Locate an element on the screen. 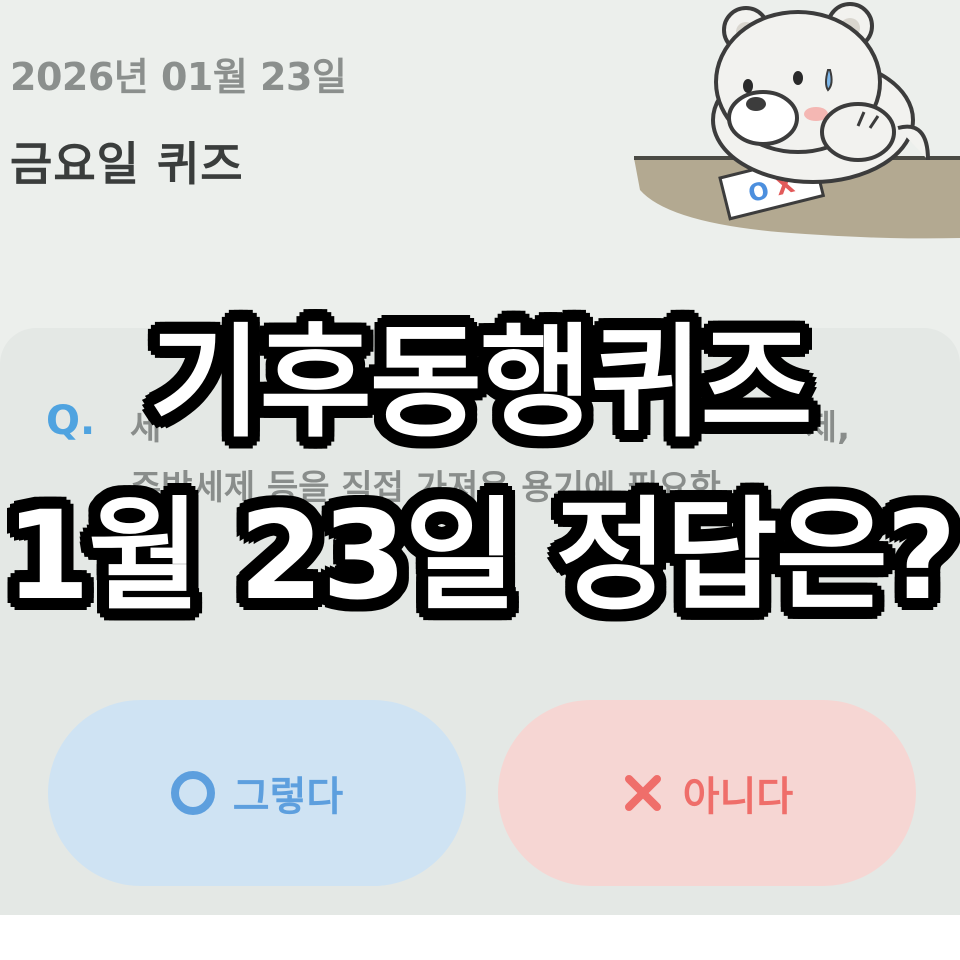 This screenshot has width=960, height=960. answer-yes-button: 그렇다 is located at coordinates (257, 793).